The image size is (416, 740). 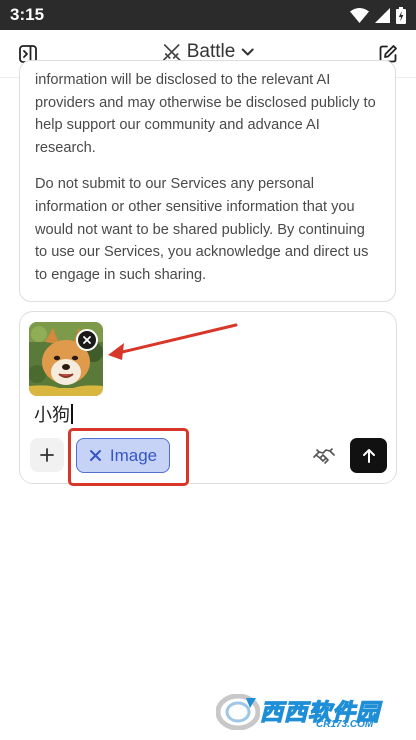 I want to click on status-icons, so click(x=378, y=15).